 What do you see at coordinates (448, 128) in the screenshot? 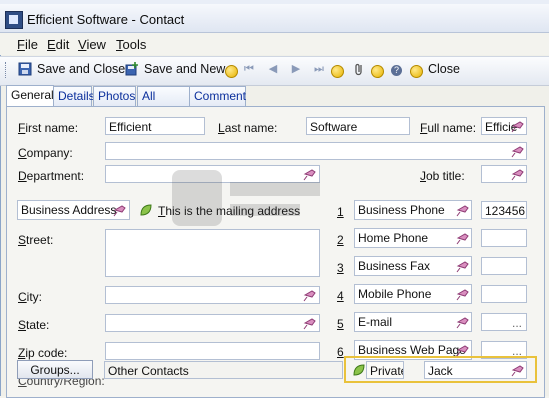
I see `full-name-label: Full name:` at bounding box center [448, 128].